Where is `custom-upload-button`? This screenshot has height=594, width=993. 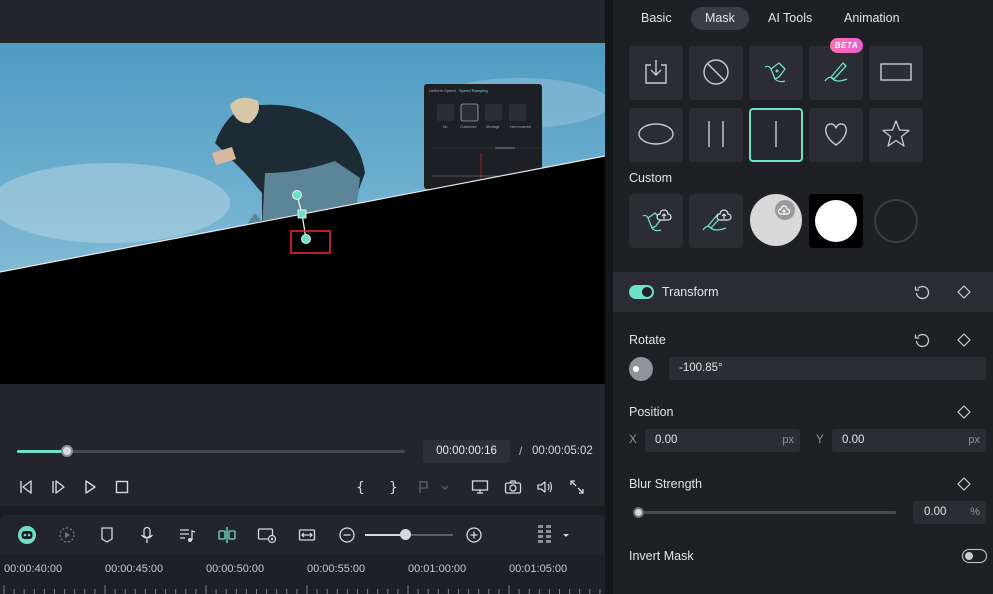
custom-upload-button is located at coordinates (776, 221).